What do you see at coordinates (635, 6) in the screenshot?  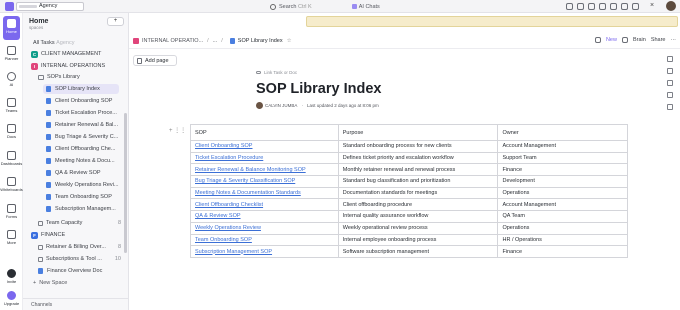 I see `window-icon` at bounding box center [635, 6].